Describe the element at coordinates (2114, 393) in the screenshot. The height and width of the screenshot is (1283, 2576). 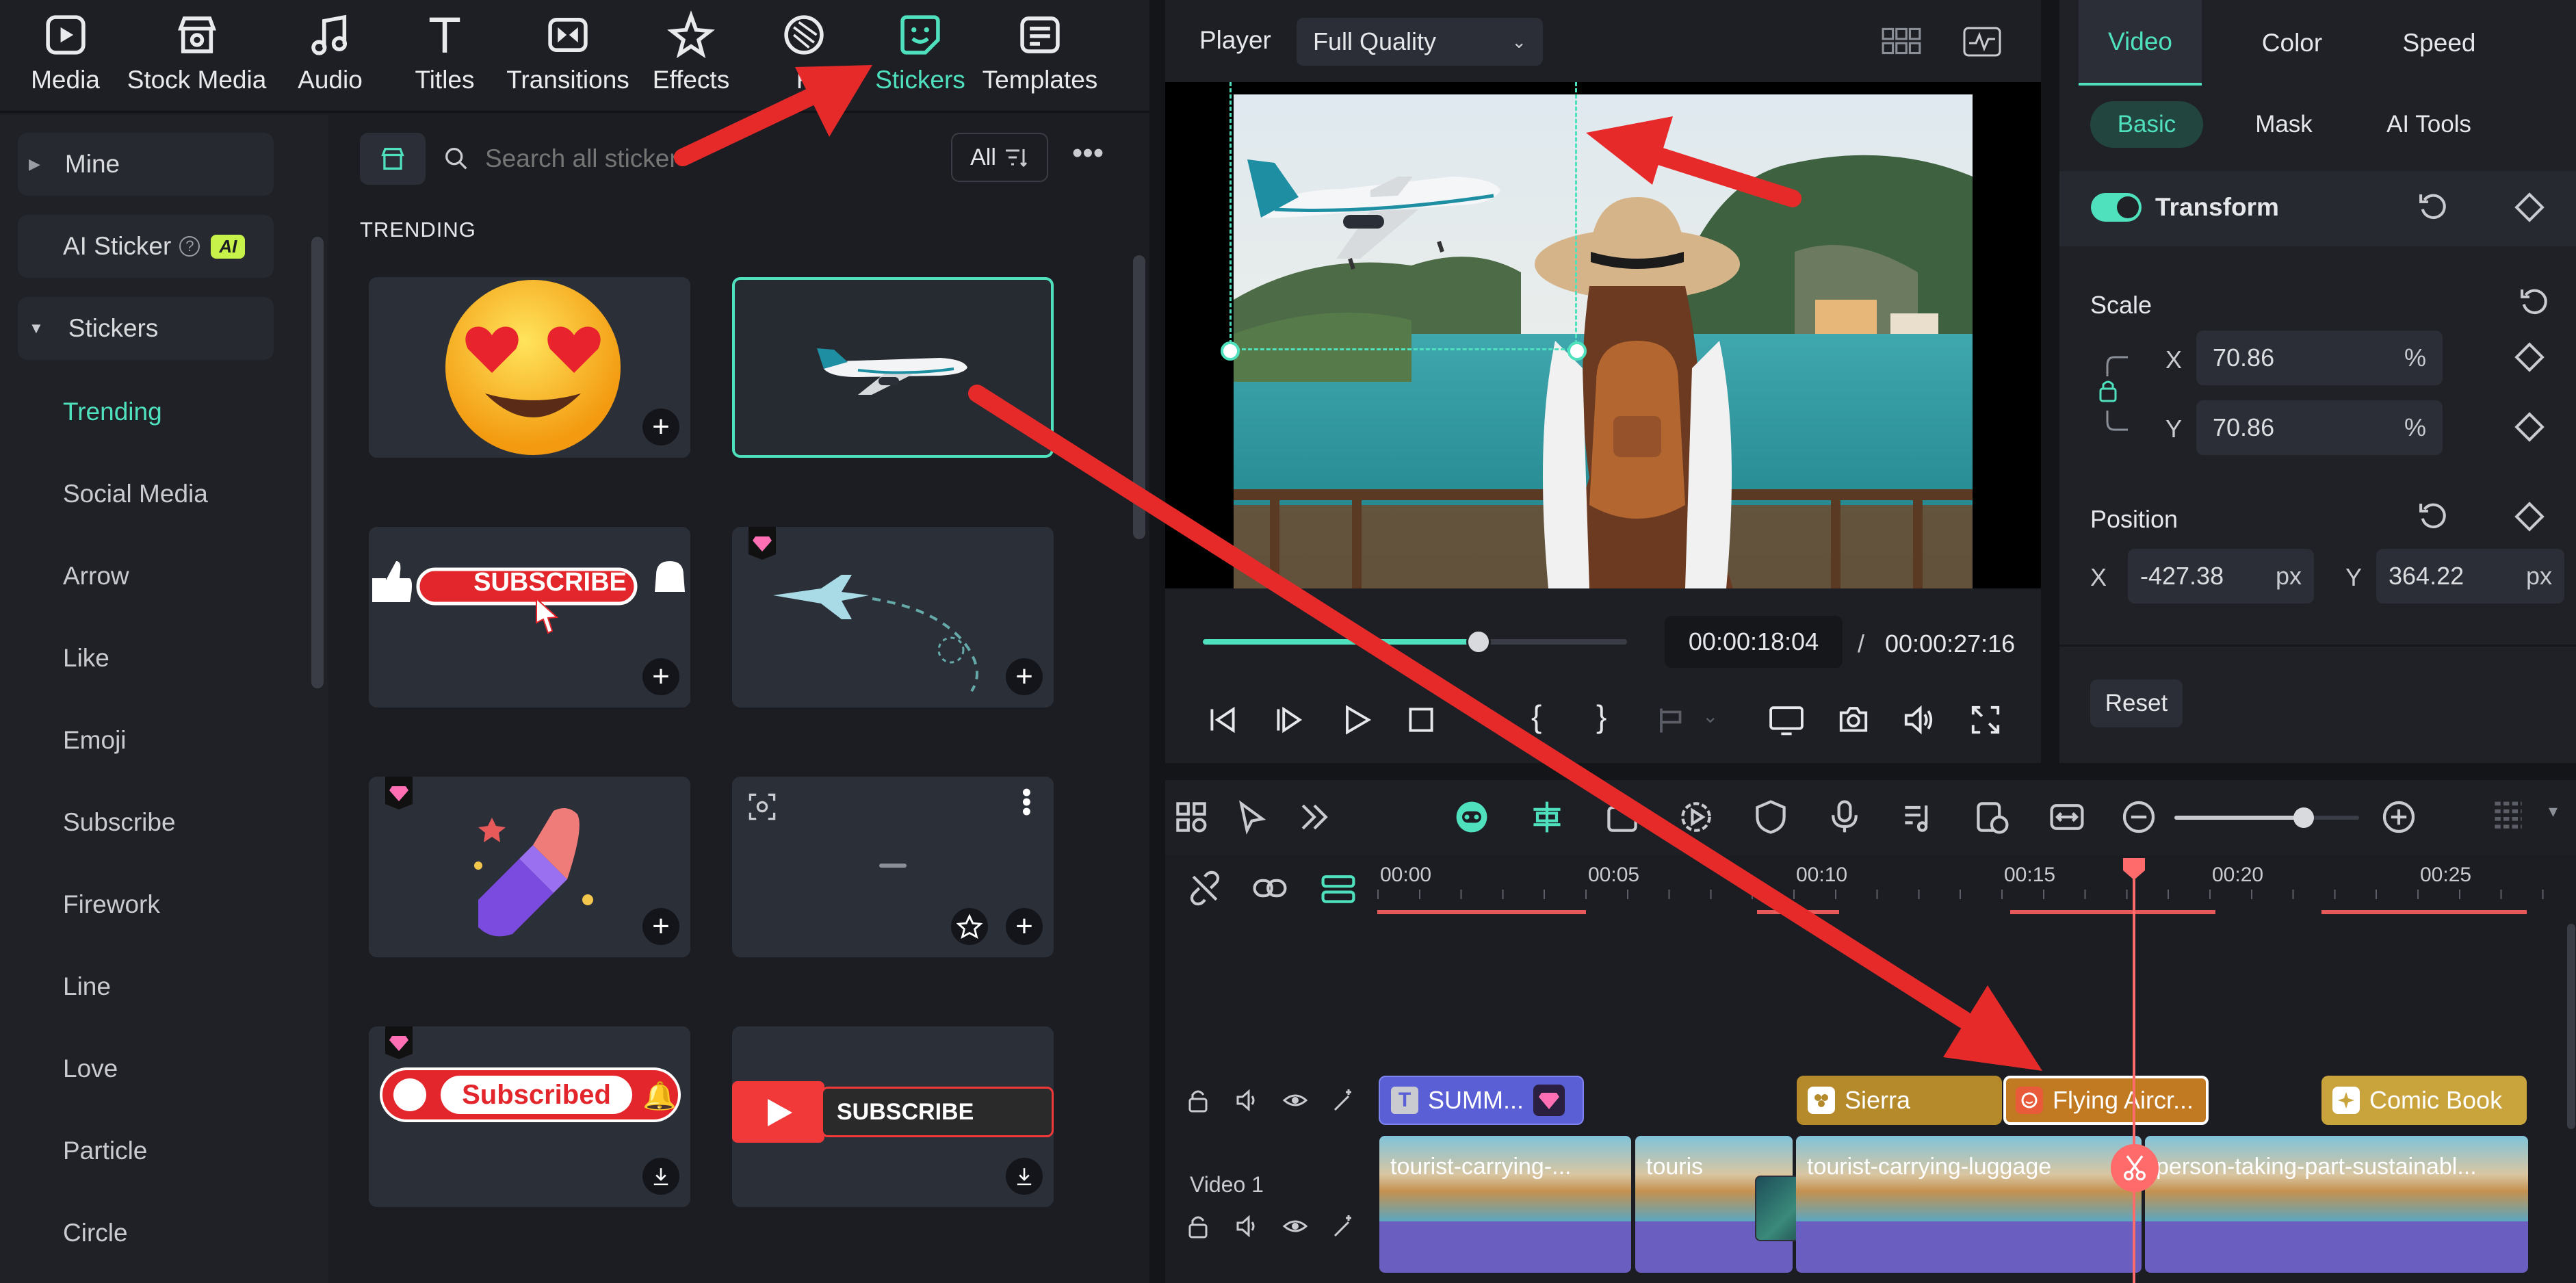
I see `lock-ratio-icon` at that location.